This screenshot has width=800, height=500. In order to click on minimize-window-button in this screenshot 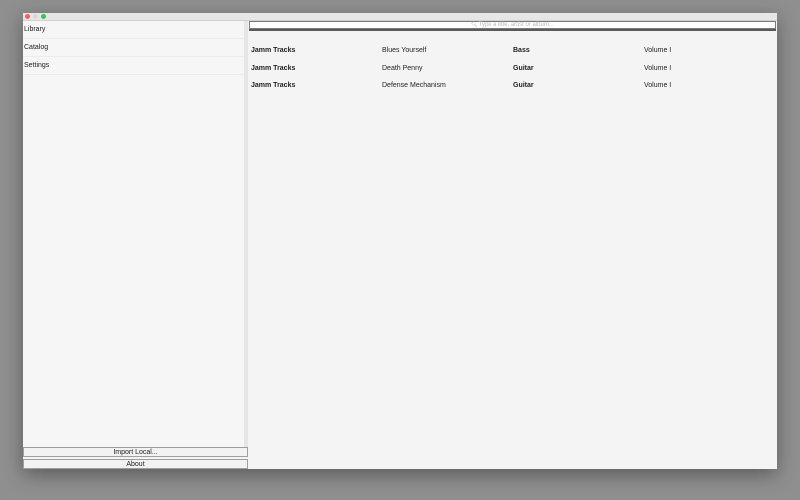, I will do `click(35, 16)`.